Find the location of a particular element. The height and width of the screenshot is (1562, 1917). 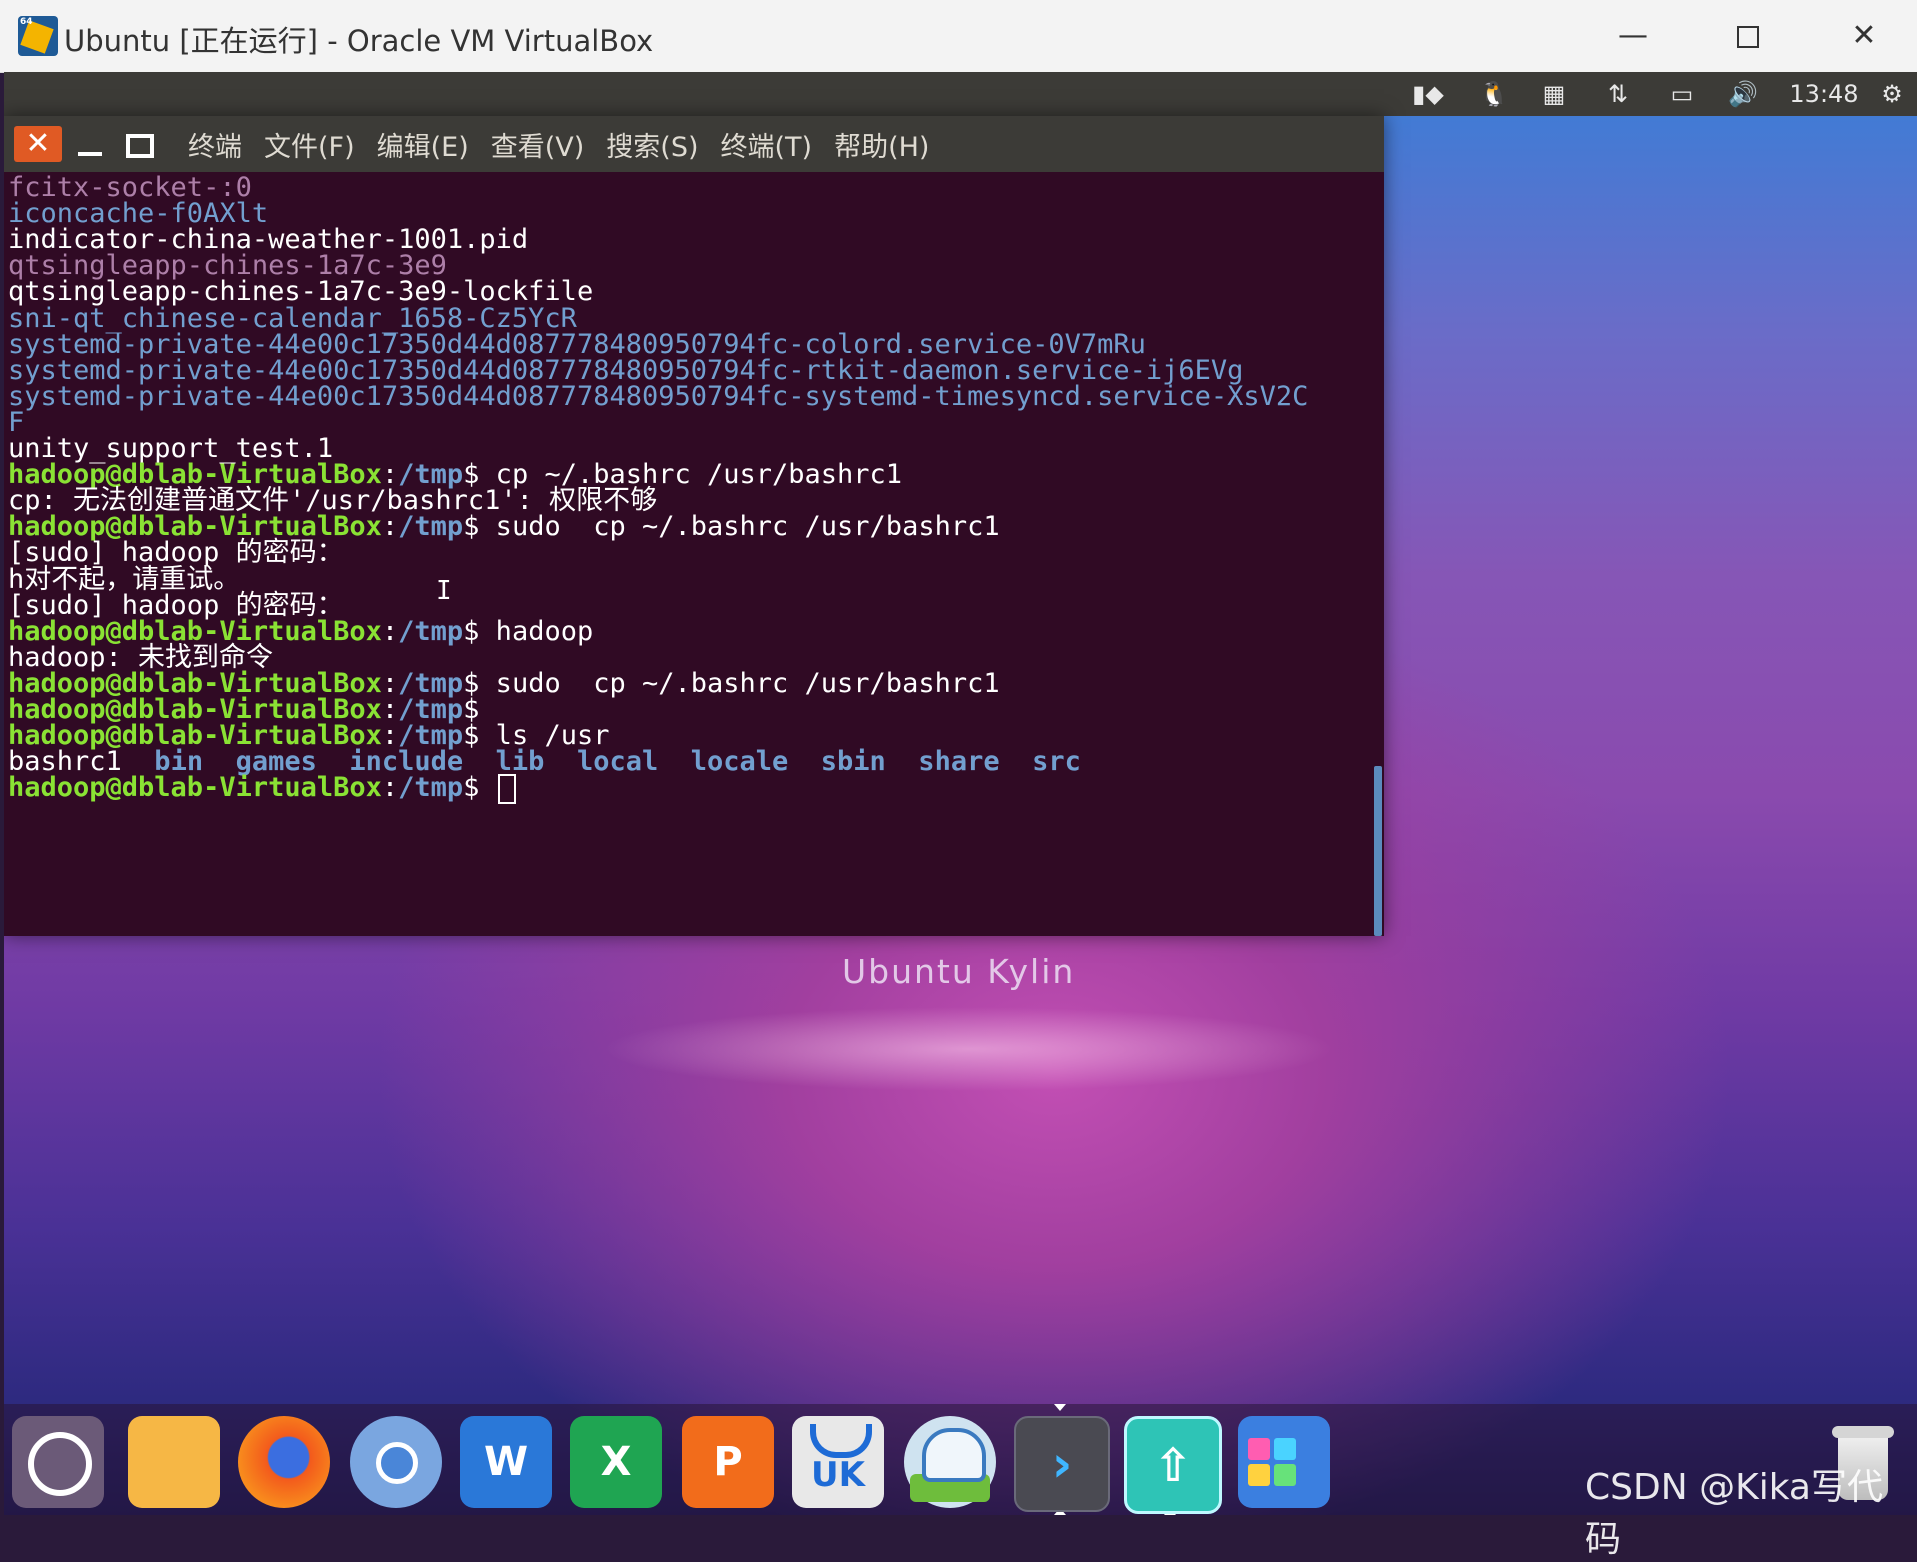

menu-help: 帮助(H) is located at coordinates (881, 144).